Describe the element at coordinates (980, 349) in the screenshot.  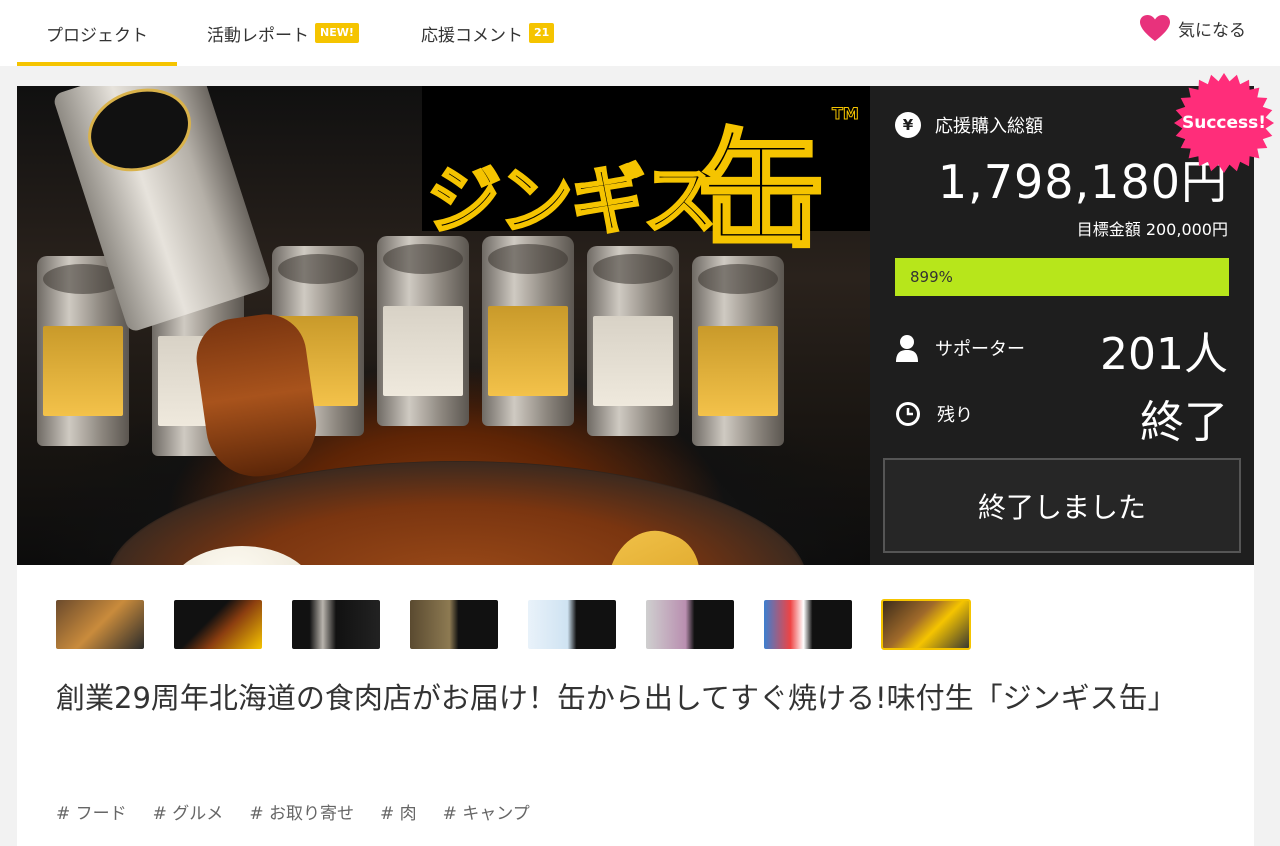
I see `supporters-label: サポーター` at that location.